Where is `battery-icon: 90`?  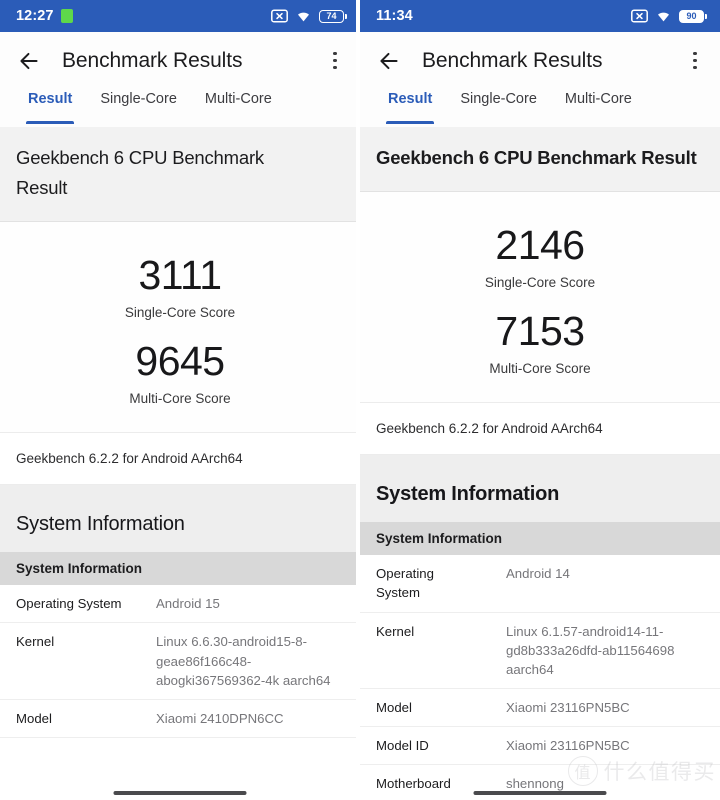
battery-icon: 90 is located at coordinates (693, 16).